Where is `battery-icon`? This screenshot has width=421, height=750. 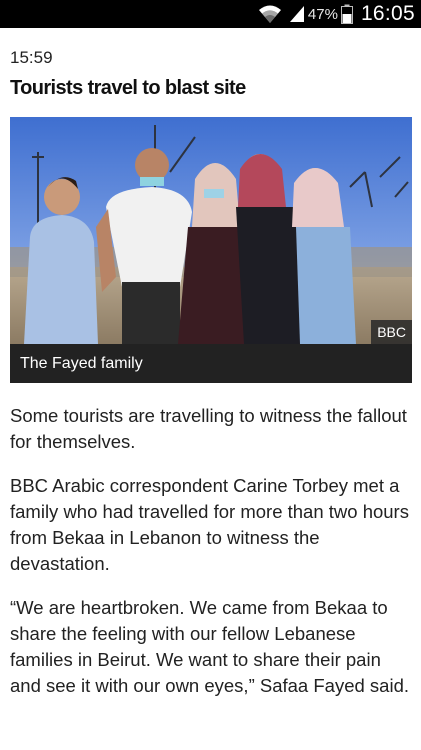
battery-icon is located at coordinates (346, 14).